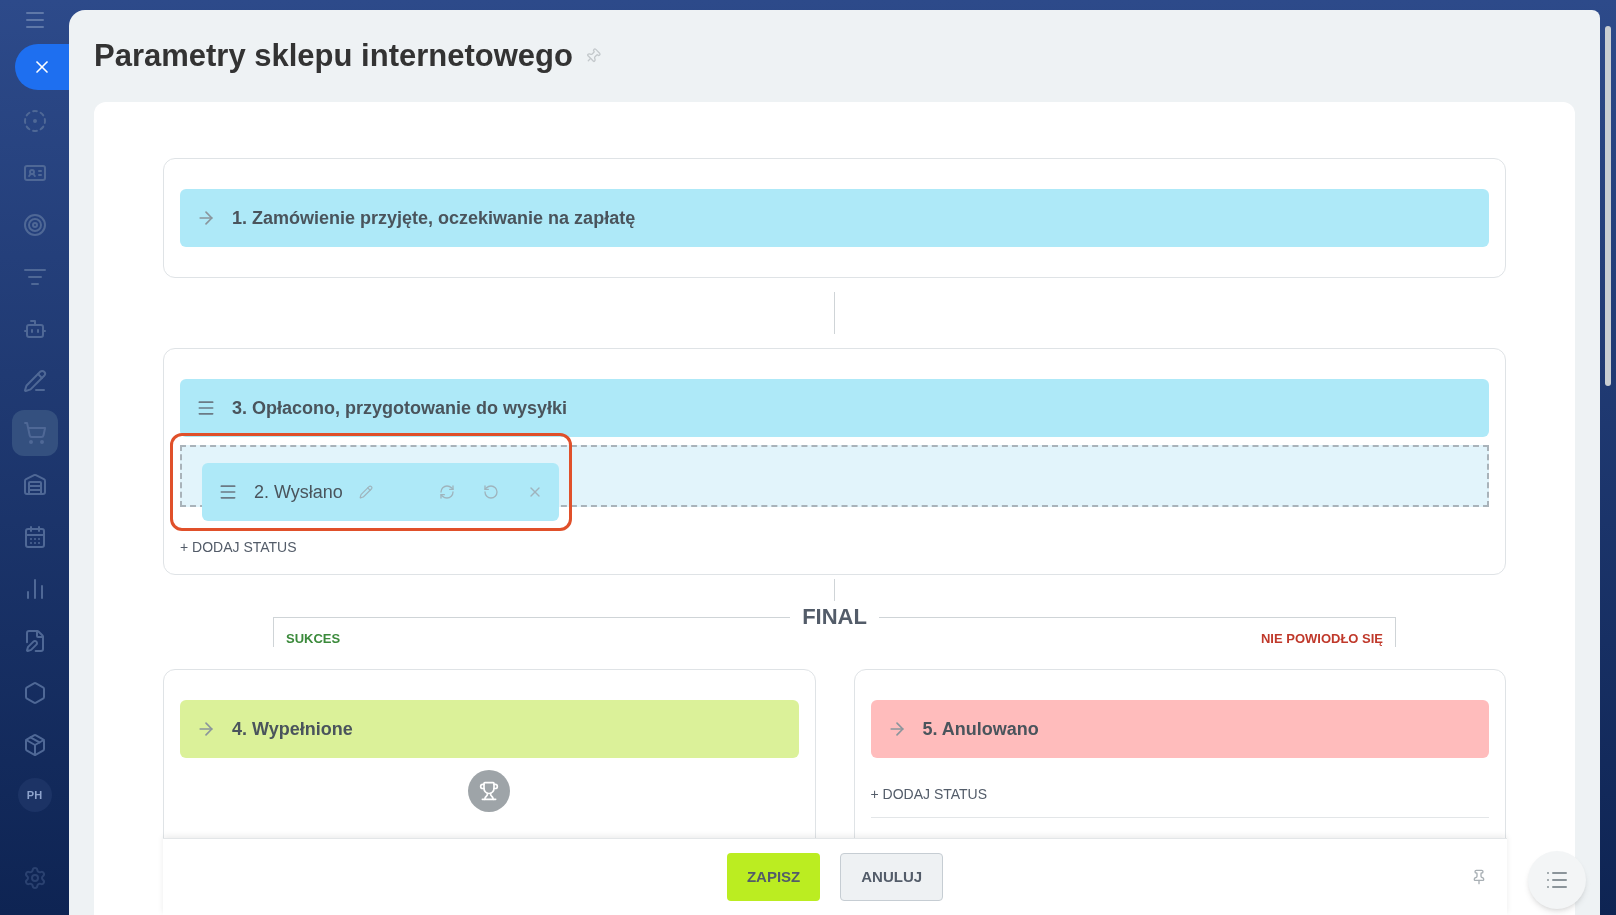 The width and height of the screenshot is (1616, 915). Describe the element at coordinates (42, 67) in the screenshot. I see `close-button` at that location.